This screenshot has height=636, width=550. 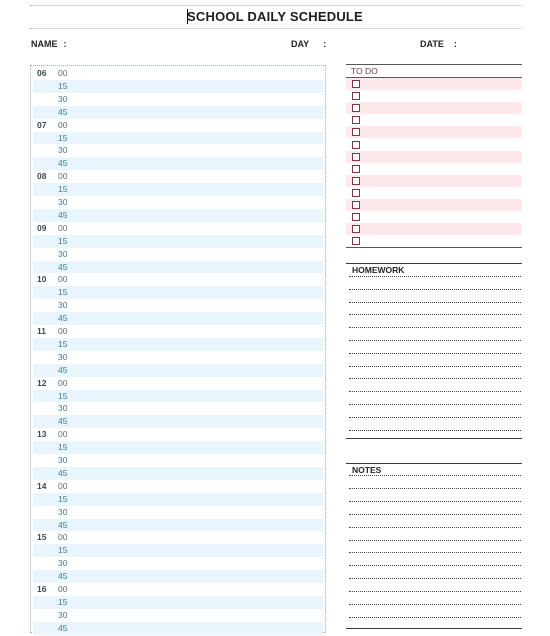 What do you see at coordinates (178, 537) in the screenshot?
I see `schedule-row: 15 00` at bounding box center [178, 537].